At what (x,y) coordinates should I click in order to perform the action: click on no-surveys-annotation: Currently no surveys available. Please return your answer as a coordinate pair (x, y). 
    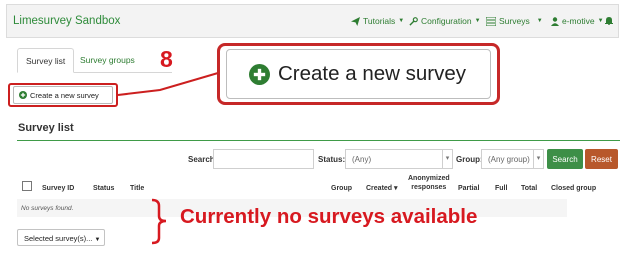
    Looking at the image, I should click on (329, 216).